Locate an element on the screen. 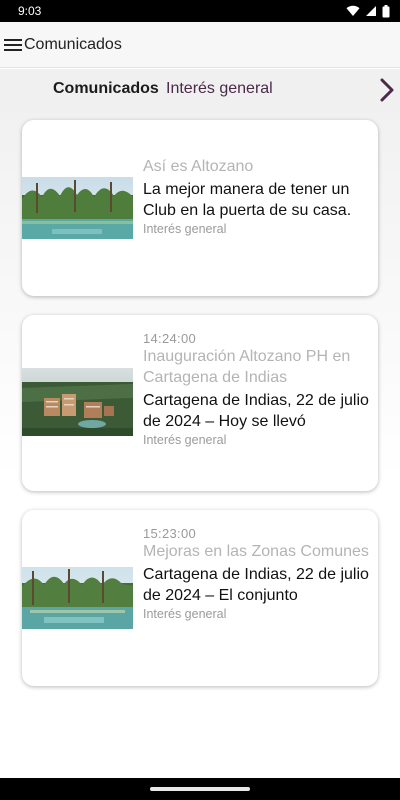 The height and width of the screenshot is (800, 400). tab-comunicados: Comunicados is located at coordinates (106, 89).